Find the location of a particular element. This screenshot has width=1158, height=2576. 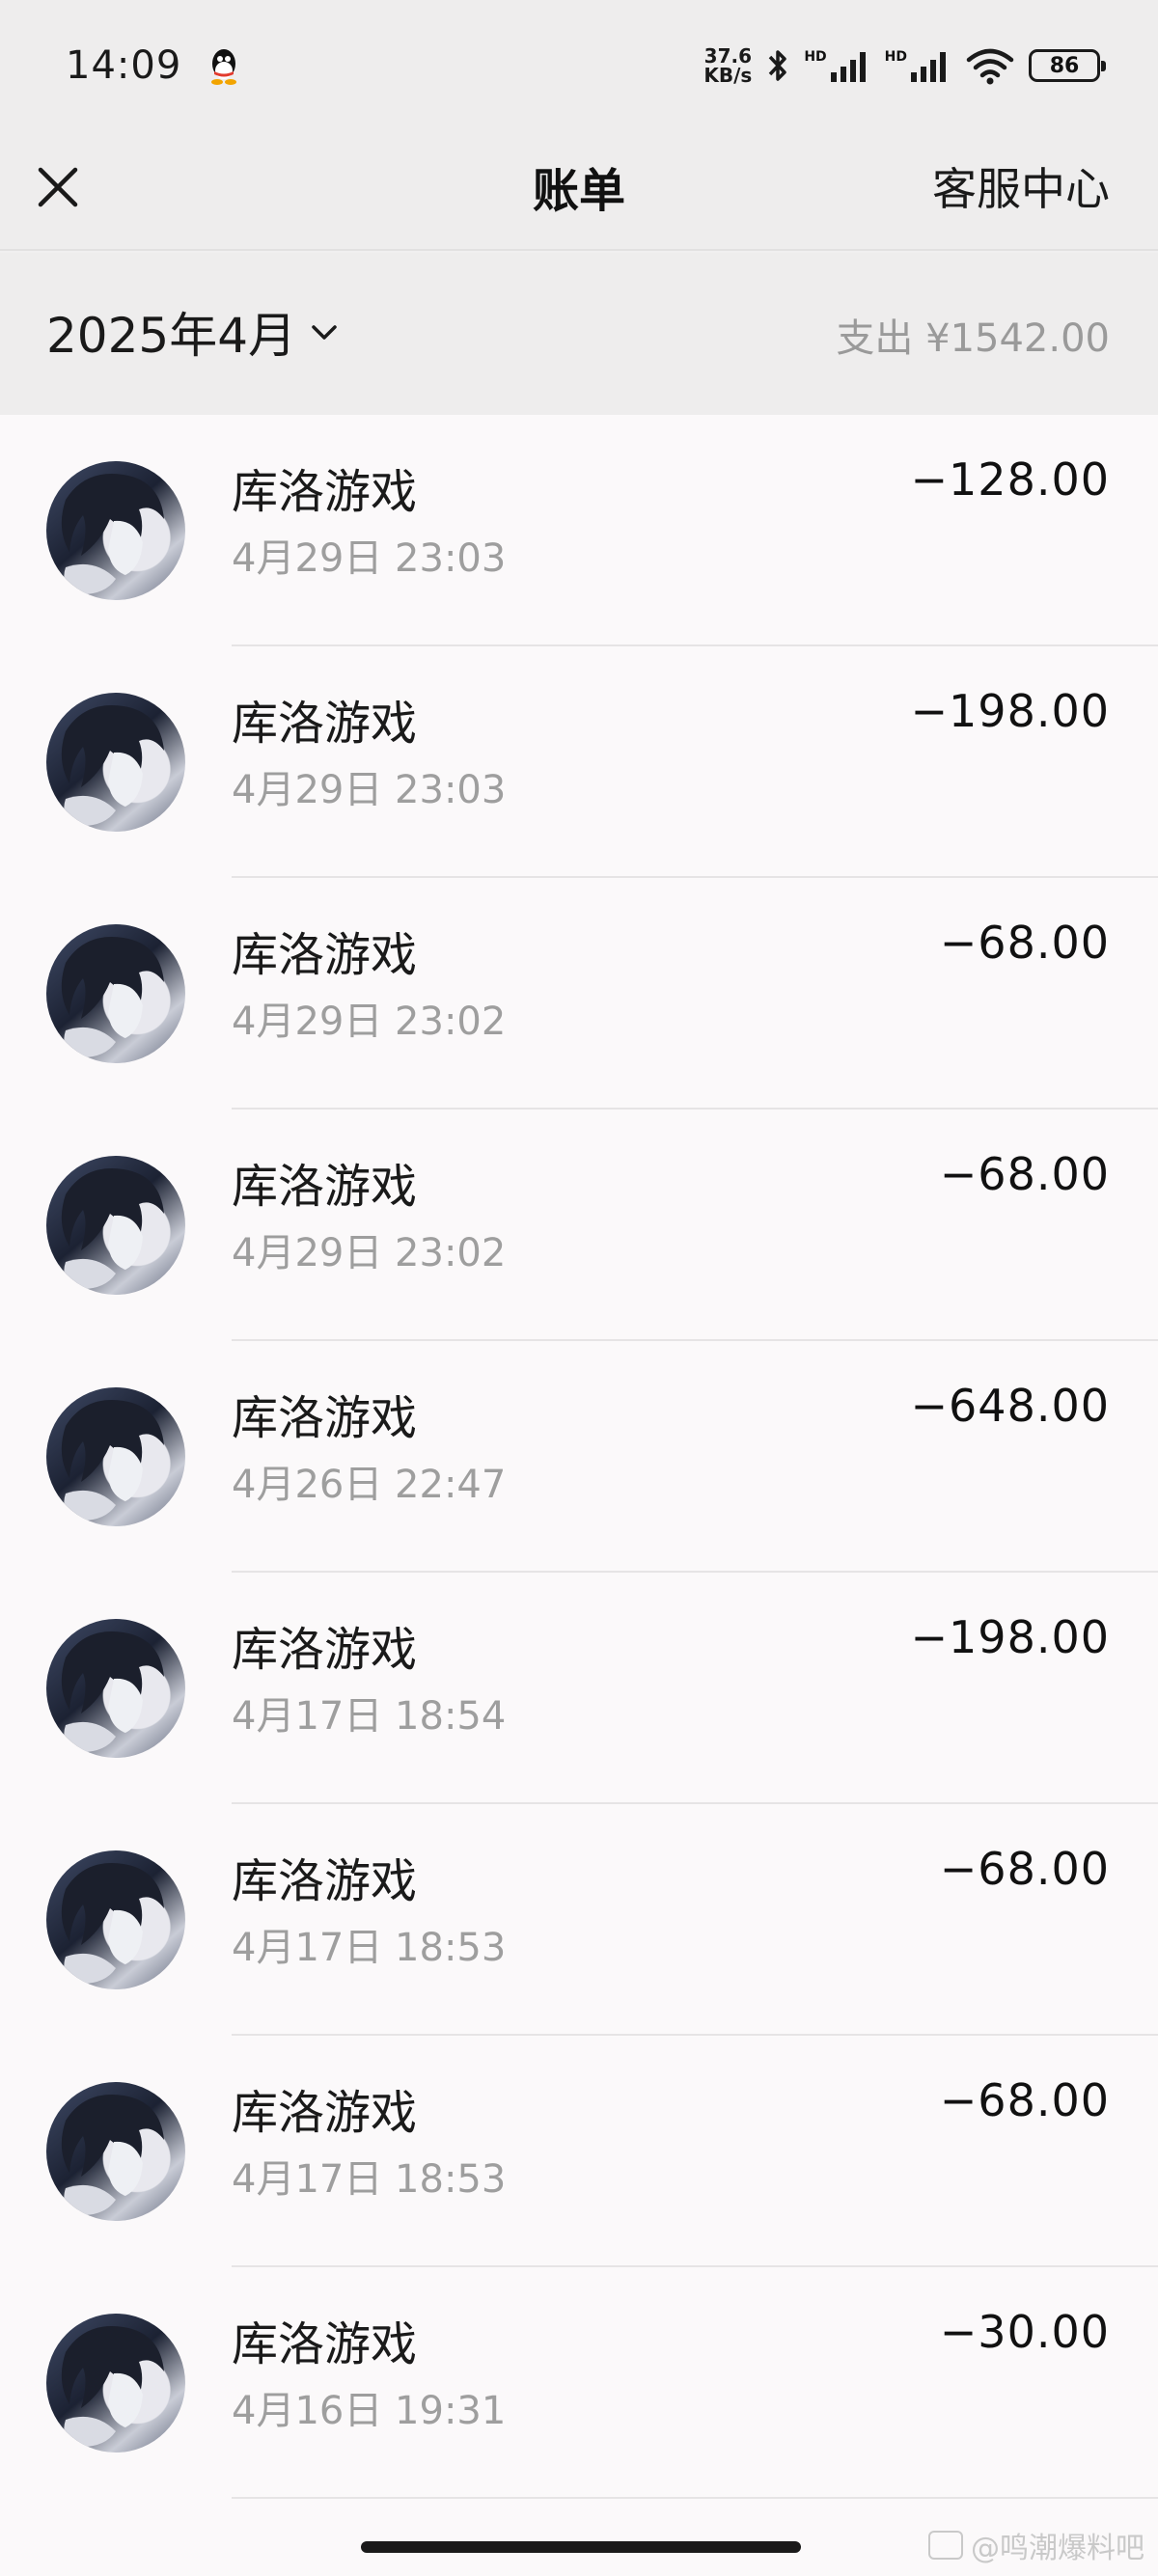

nav-bar: 账单 客服中心 is located at coordinates (579, 191).